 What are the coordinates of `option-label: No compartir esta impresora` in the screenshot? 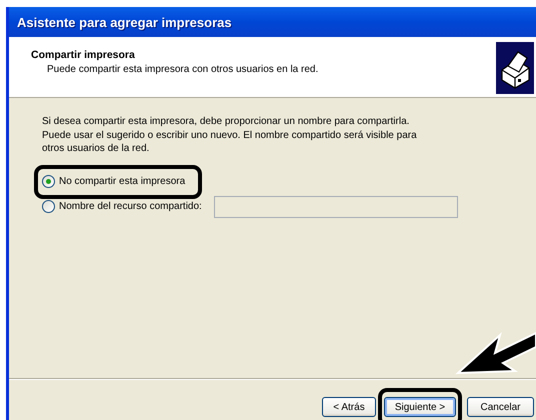 It's located at (122, 181).